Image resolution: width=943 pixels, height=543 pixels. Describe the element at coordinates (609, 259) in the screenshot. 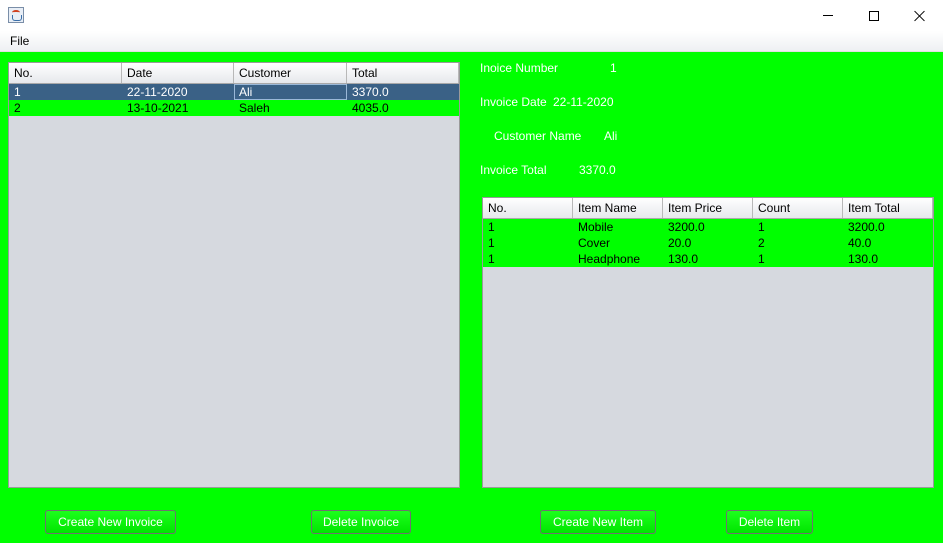

I see `cell-item-name: Headphone` at that location.